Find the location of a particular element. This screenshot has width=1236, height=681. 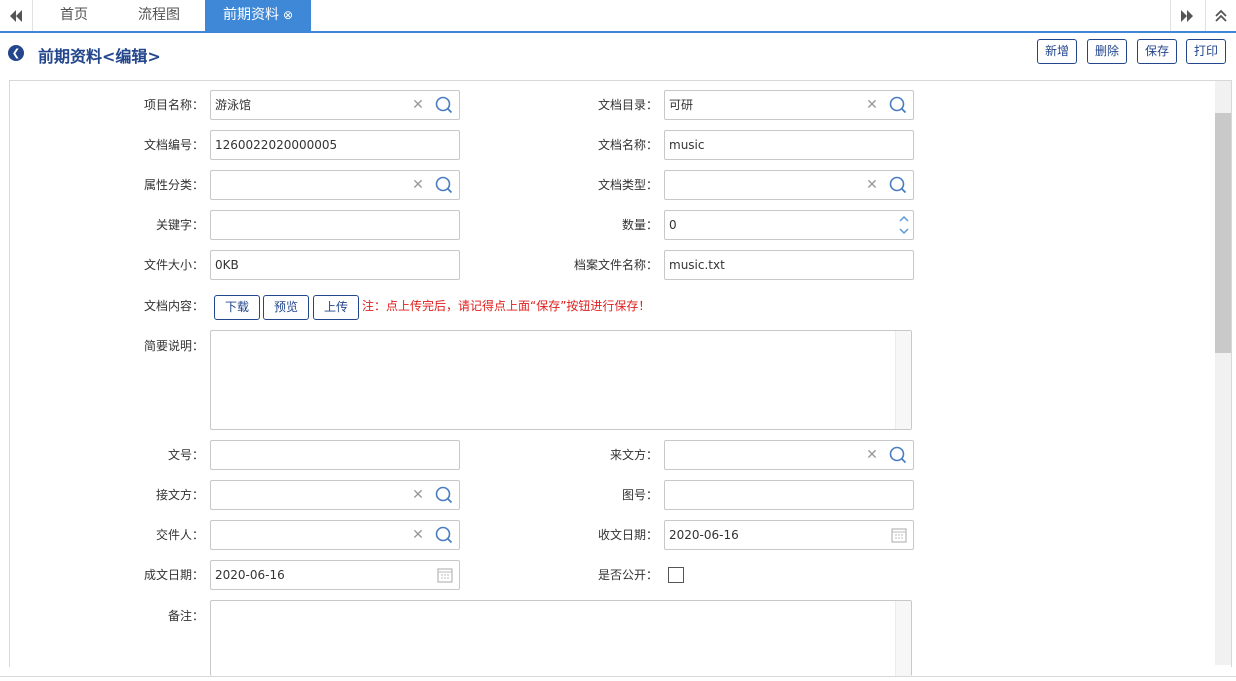

doc-type-label: 文档类型： is located at coordinates (627, 185).